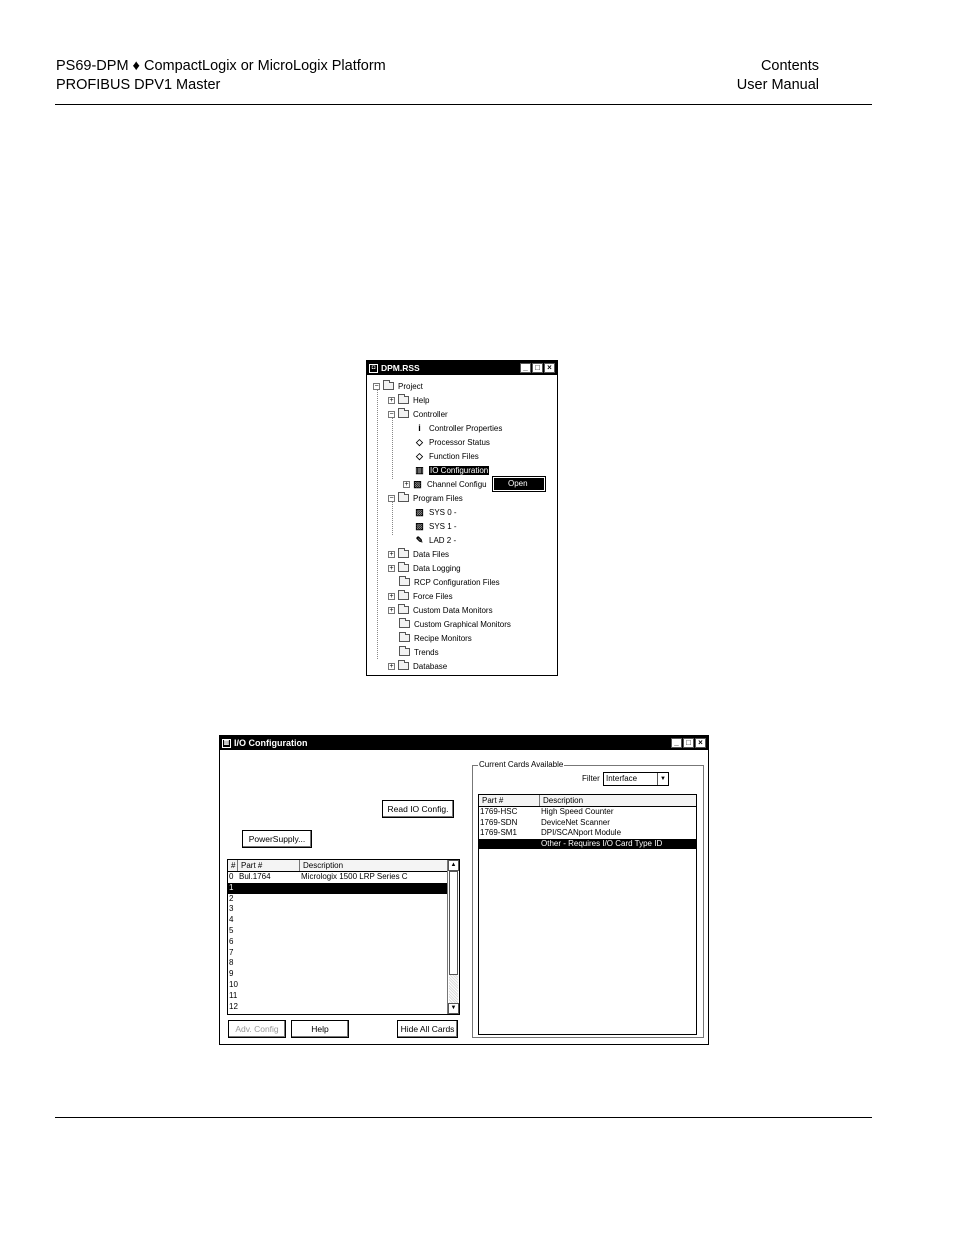 The image size is (954, 1235). Describe the element at coordinates (320, 1029) in the screenshot. I see `help-button: Help` at that location.